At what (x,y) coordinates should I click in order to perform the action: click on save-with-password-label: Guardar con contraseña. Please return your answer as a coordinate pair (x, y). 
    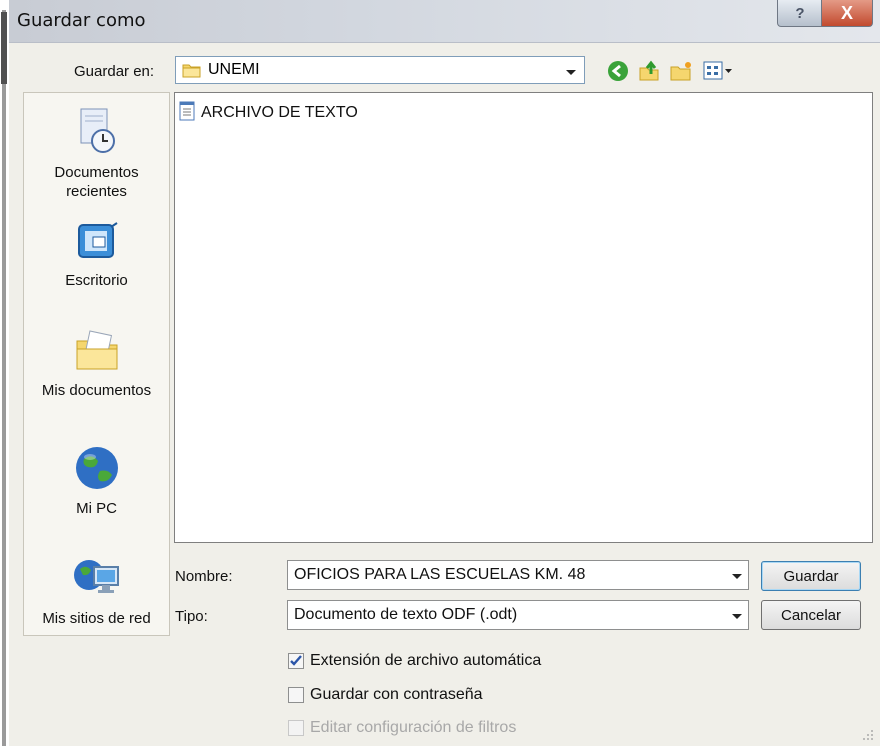
    Looking at the image, I should click on (396, 694).